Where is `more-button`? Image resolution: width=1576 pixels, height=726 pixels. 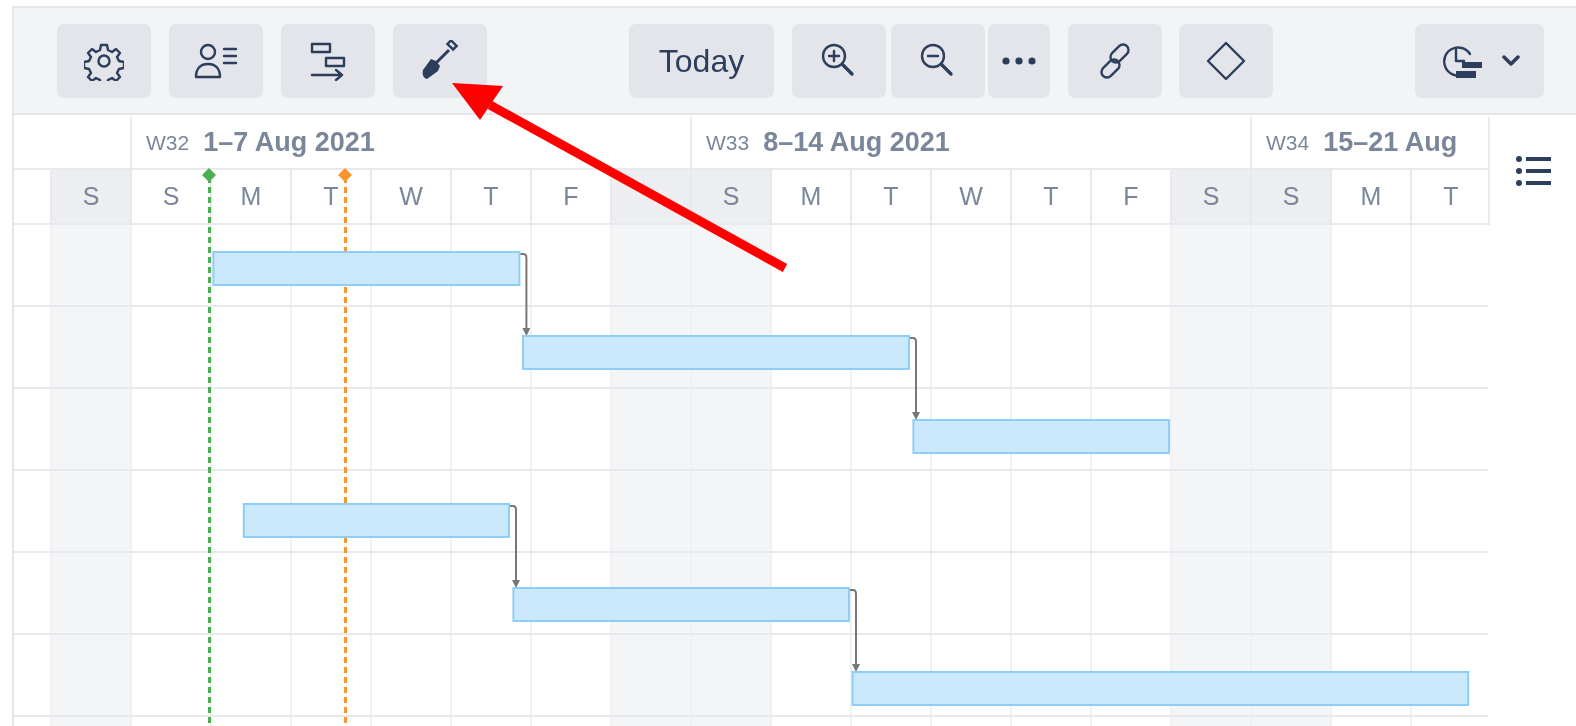 more-button is located at coordinates (1019, 60).